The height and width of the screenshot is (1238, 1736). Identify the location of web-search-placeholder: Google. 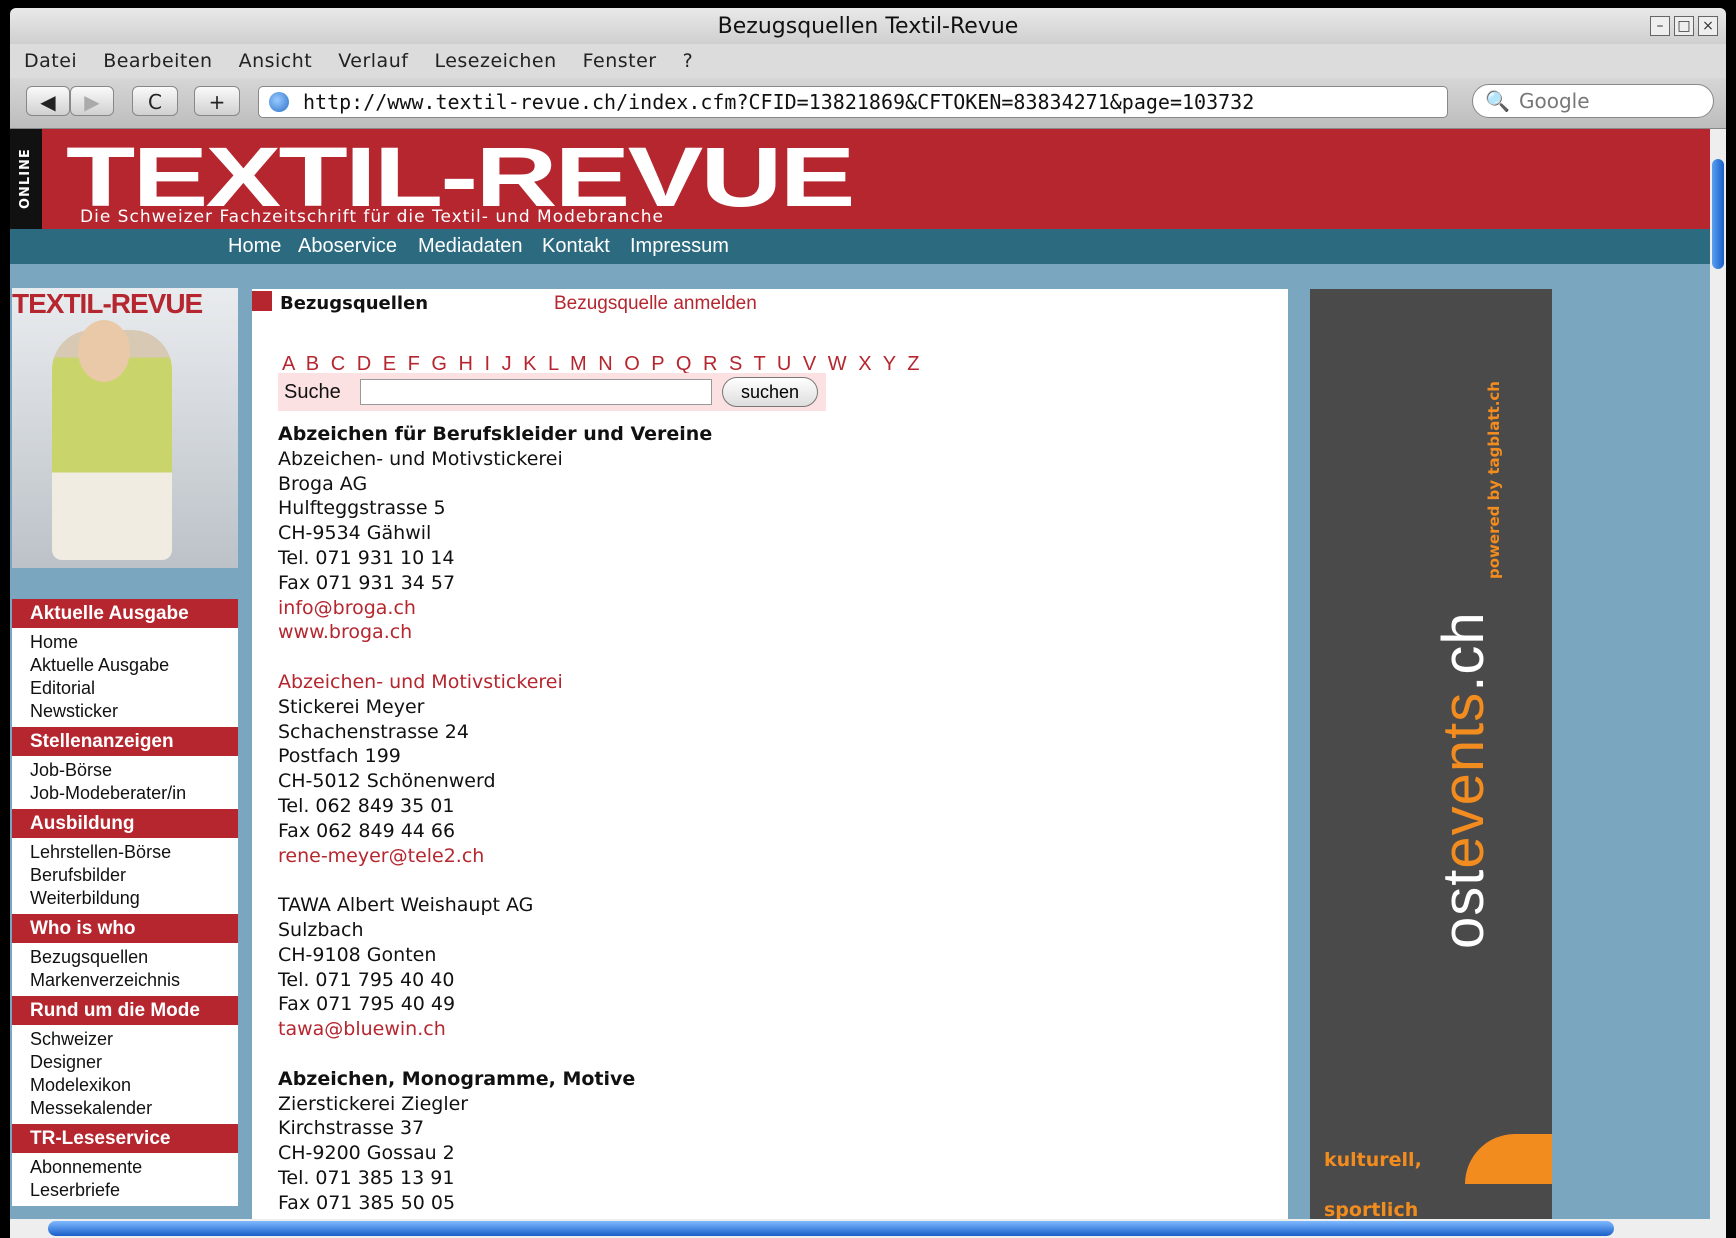
(1554, 101).